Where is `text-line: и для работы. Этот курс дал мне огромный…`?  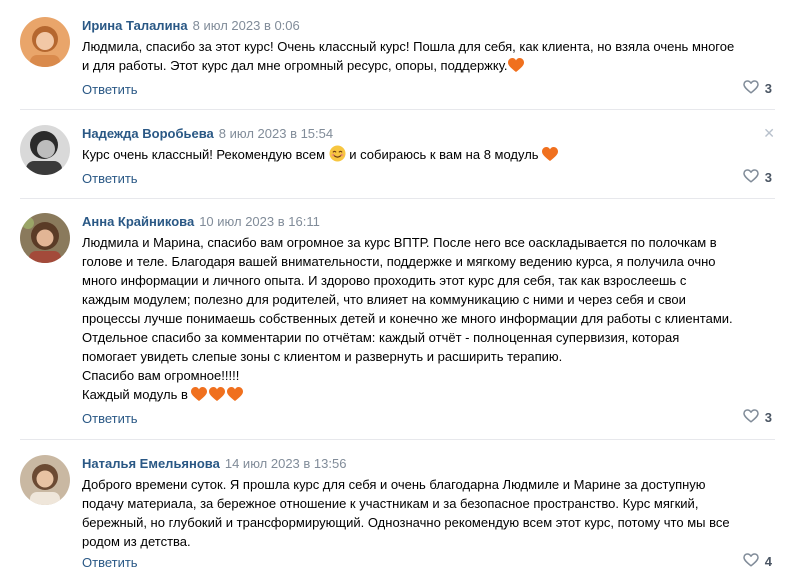 text-line: и для работы. Этот курс дал мне огромный… is located at coordinates (295, 65).